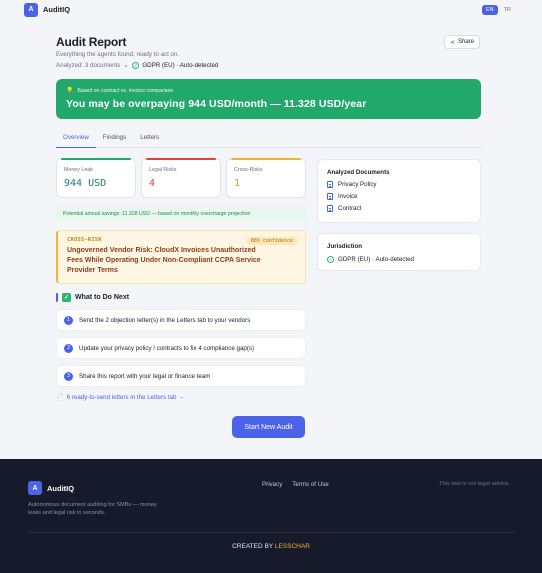  I want to click on language-switcher: EN TR, so click(498, 9).